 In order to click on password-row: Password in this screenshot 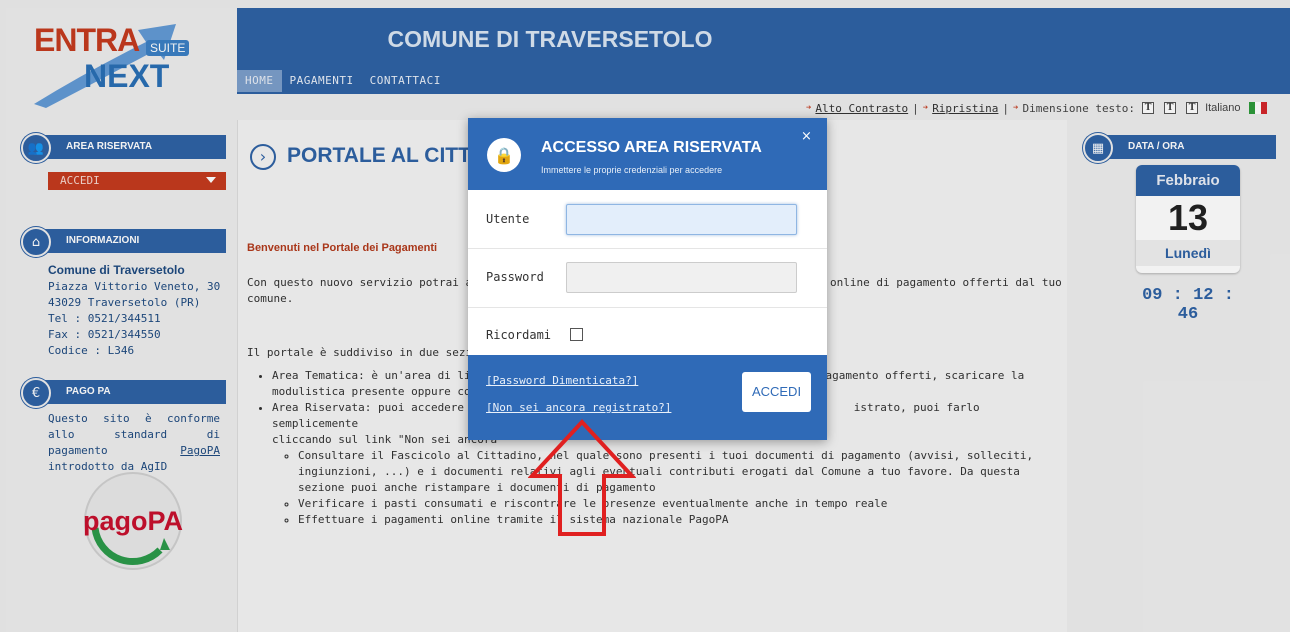, I will do `click(647, 278)`.